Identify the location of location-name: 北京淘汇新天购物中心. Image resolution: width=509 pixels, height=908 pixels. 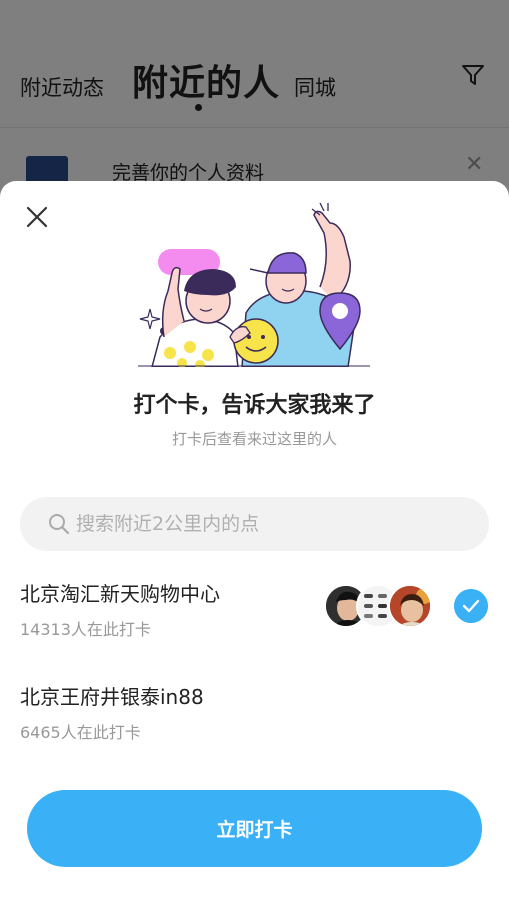
(120, 594).